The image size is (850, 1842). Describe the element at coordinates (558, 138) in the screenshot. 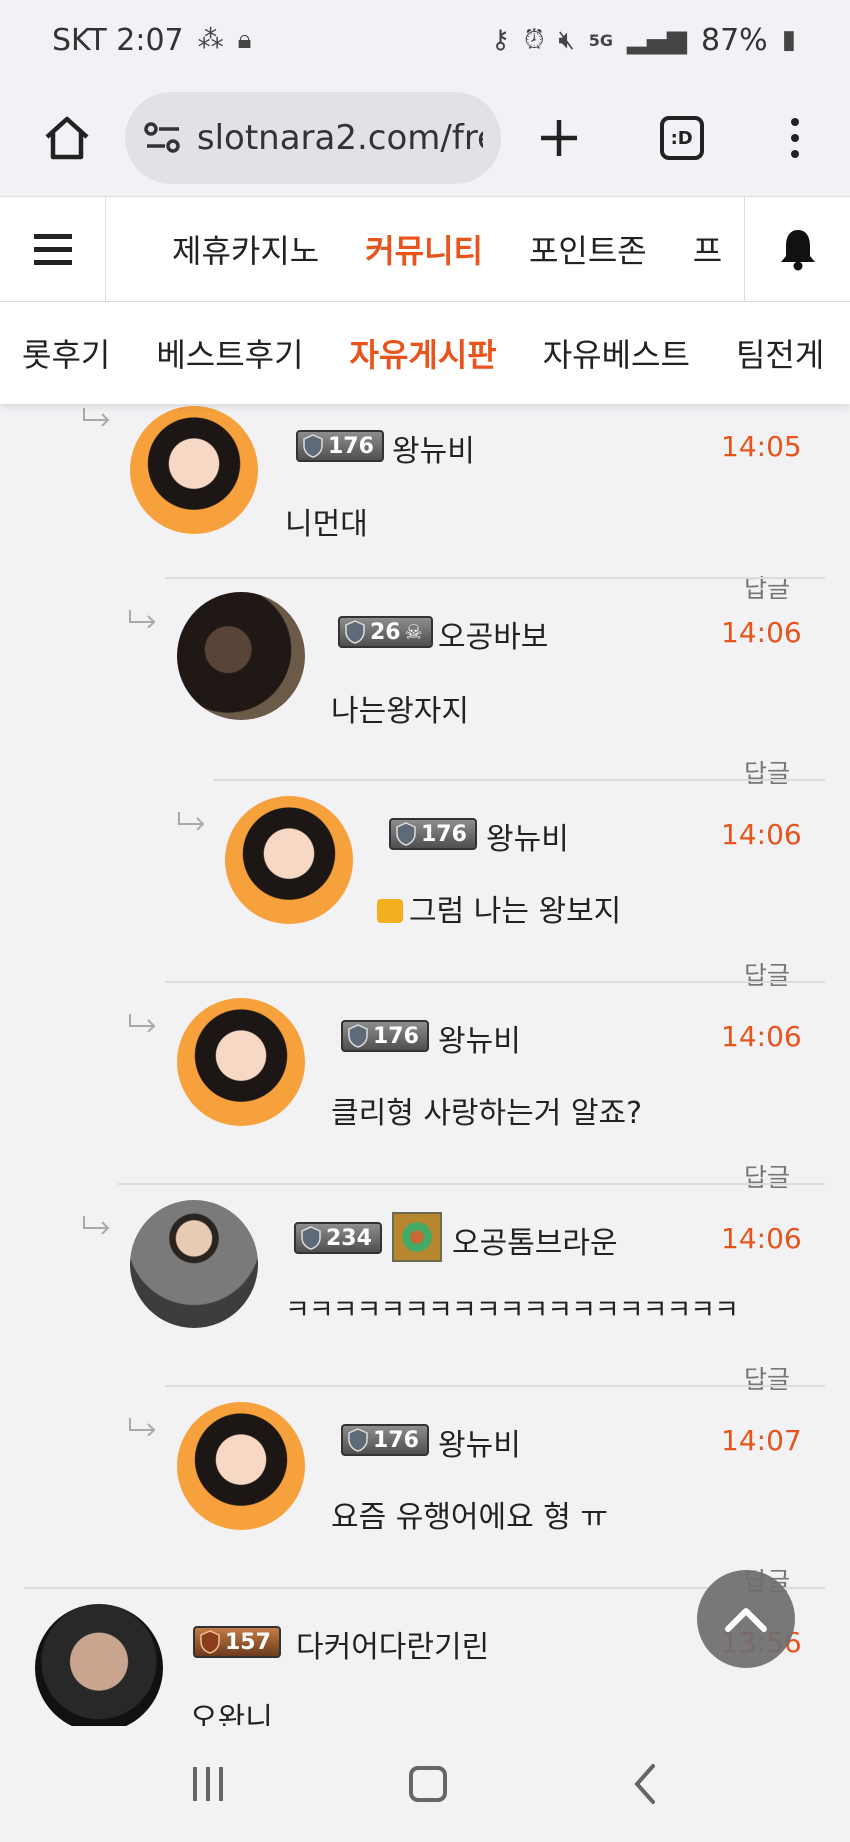

I see `new-tab-button` at that location.